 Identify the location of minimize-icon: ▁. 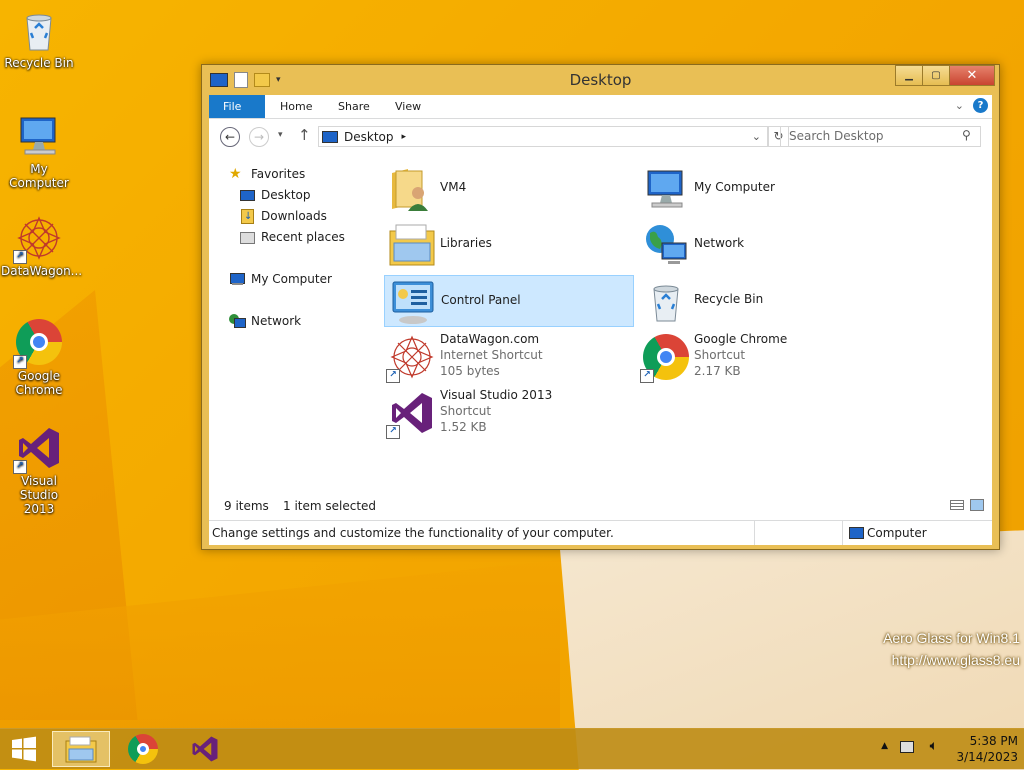
(909, 75).